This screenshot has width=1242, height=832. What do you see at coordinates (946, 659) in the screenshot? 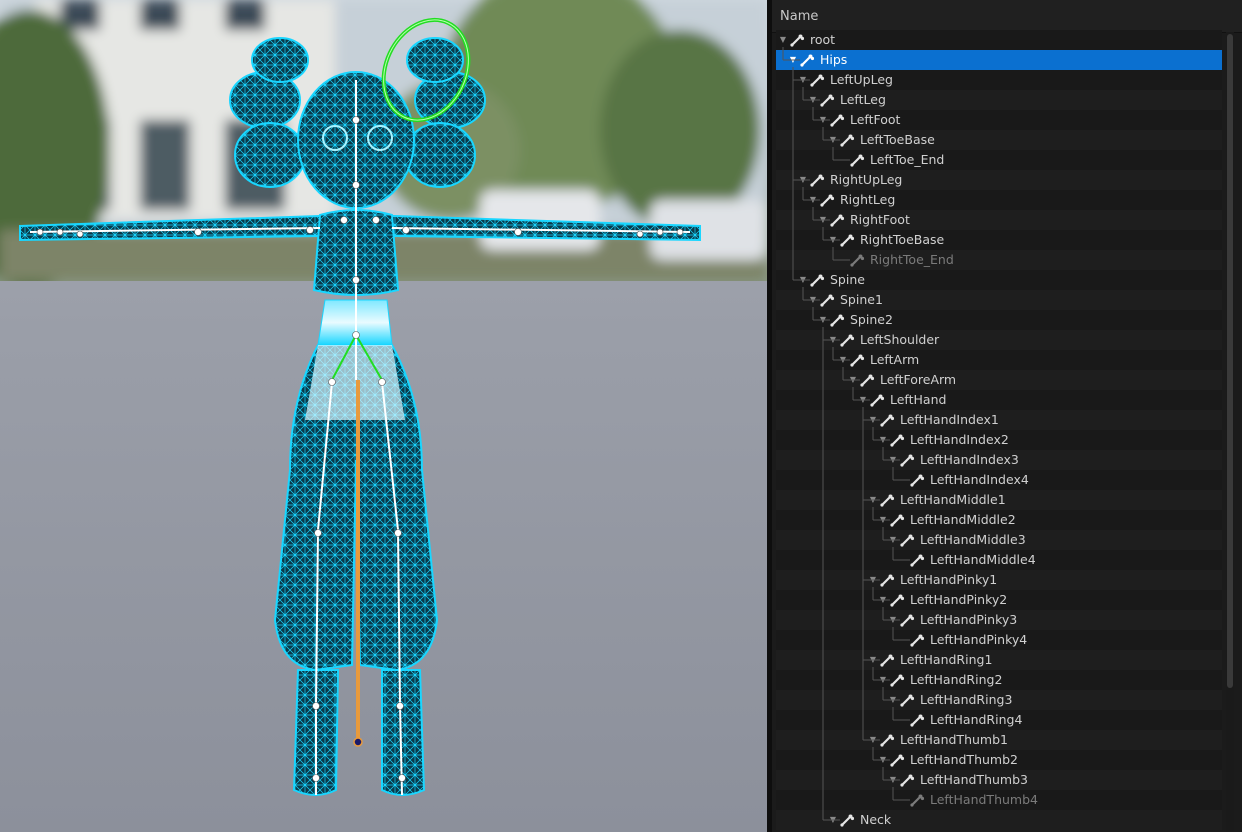
I see `bone-label: LeftHandRing1` at bounding box center [946, 659].